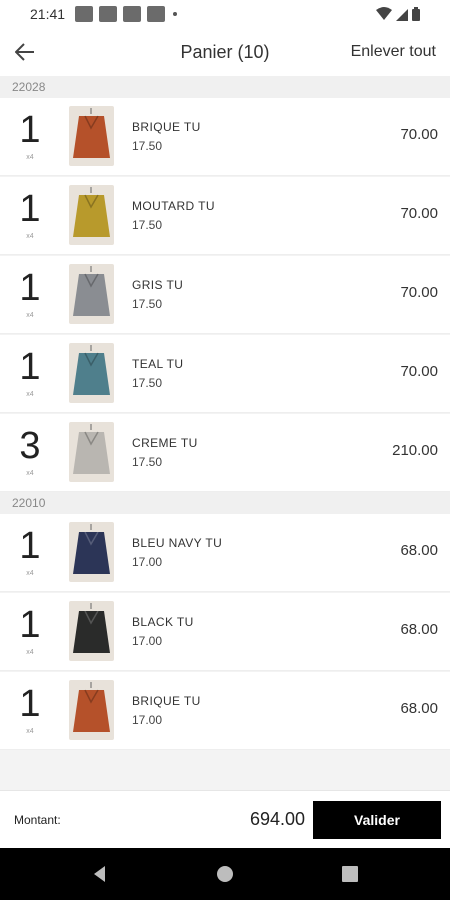 This screenshot has height=900, width=450. What do you see at coordinates (225, 137) in the screenshot?
I see `cart-row: 1 x4 BRIQUE TU 17.50 70.00` at bounding box center [225, 137].